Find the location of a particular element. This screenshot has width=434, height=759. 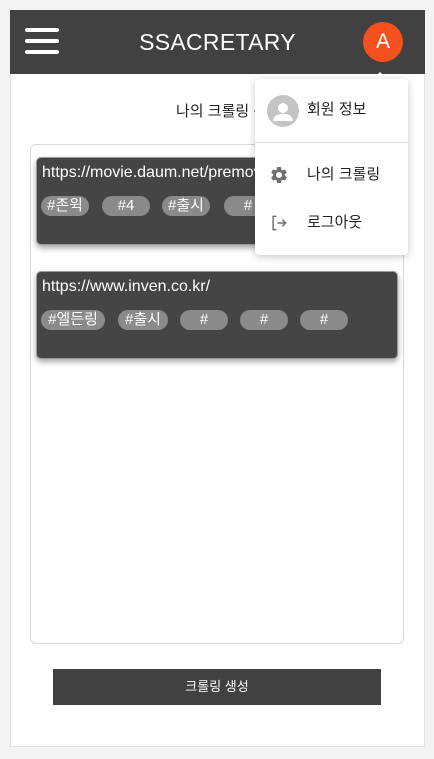

menu-item-my-crawls: 나의 크롤링 is located at coordinates (331, 175).